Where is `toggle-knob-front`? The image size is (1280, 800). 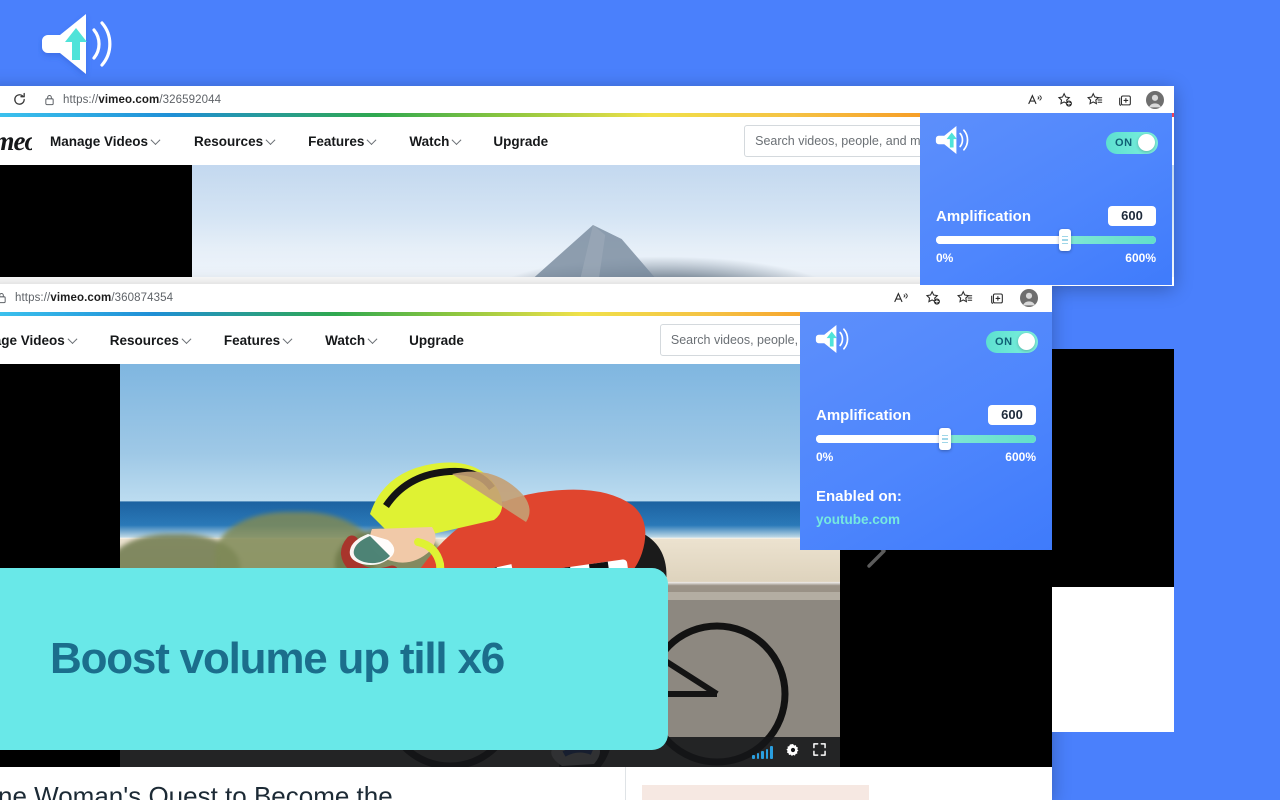 toggle-knob-front is located at coordinates (1026, 341).